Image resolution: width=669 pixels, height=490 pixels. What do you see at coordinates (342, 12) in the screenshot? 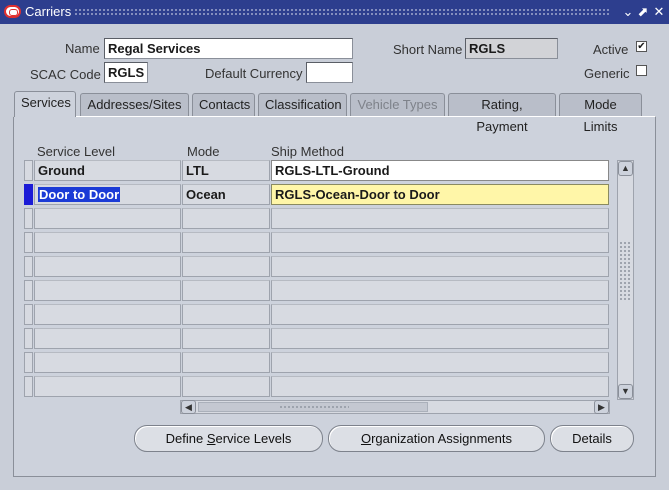
I see `titlebar-grip` at bounding box center [342, 12].